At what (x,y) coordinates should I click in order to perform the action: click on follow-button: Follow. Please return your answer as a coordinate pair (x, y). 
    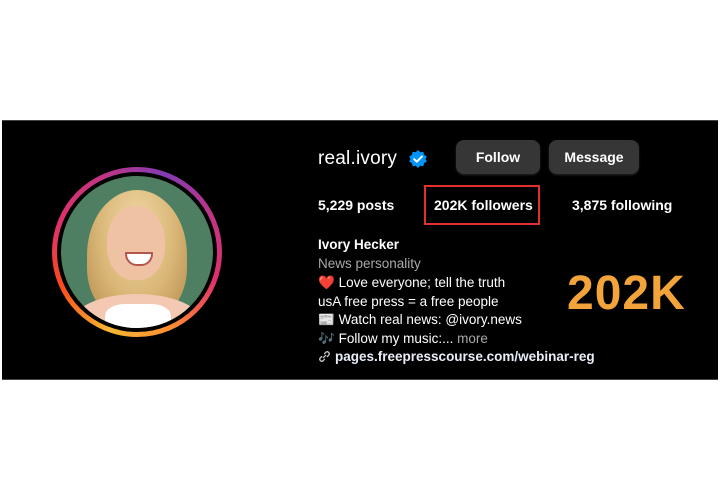
    Looking at the image, I should click on (498, 157).